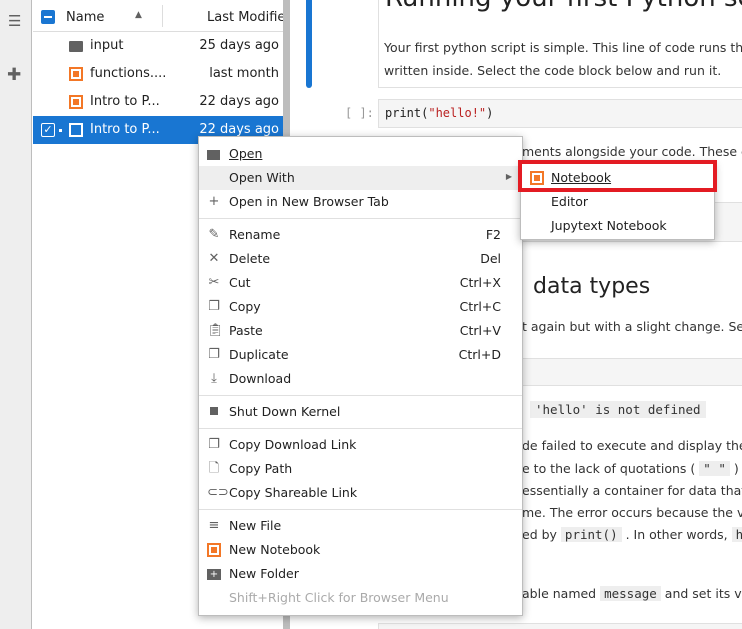 The height and width of the screenshot is (629, 742). Describe the element at coordinates (632, 512) in the screenshot. I see `cell-text: me. The error occurs because the va` at that location.